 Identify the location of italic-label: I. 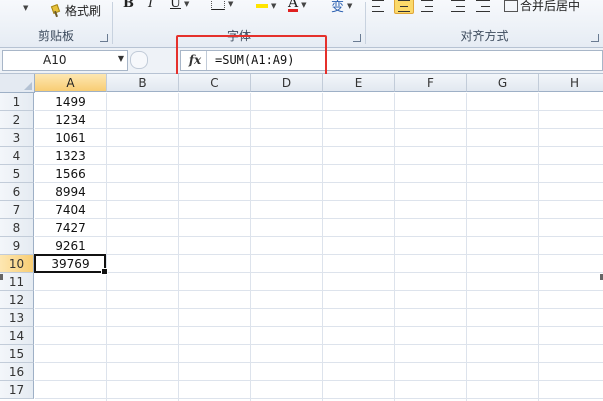
(151, 5).